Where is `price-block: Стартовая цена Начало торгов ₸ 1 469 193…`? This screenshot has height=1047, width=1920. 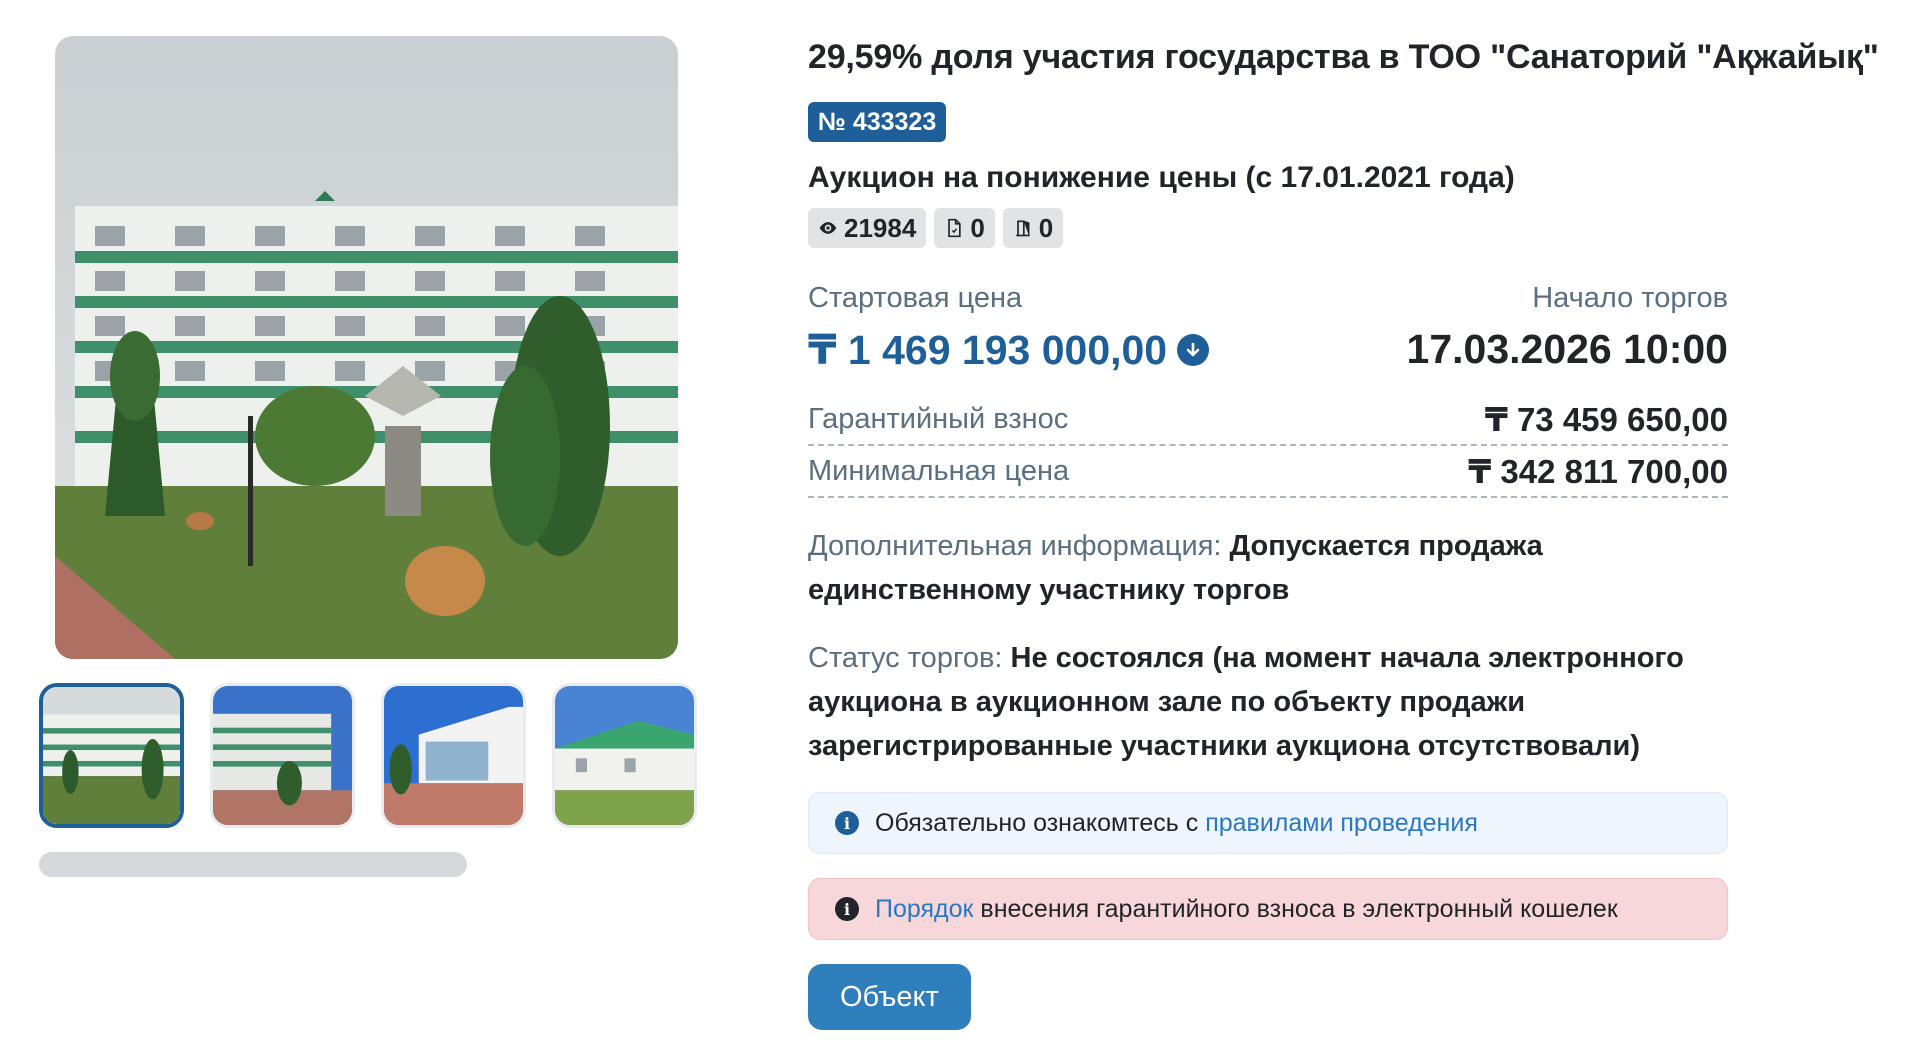
price-block: Стартовая цена Начало торгов ₸ 1 469 193… is located at coordinates (1268, 337).